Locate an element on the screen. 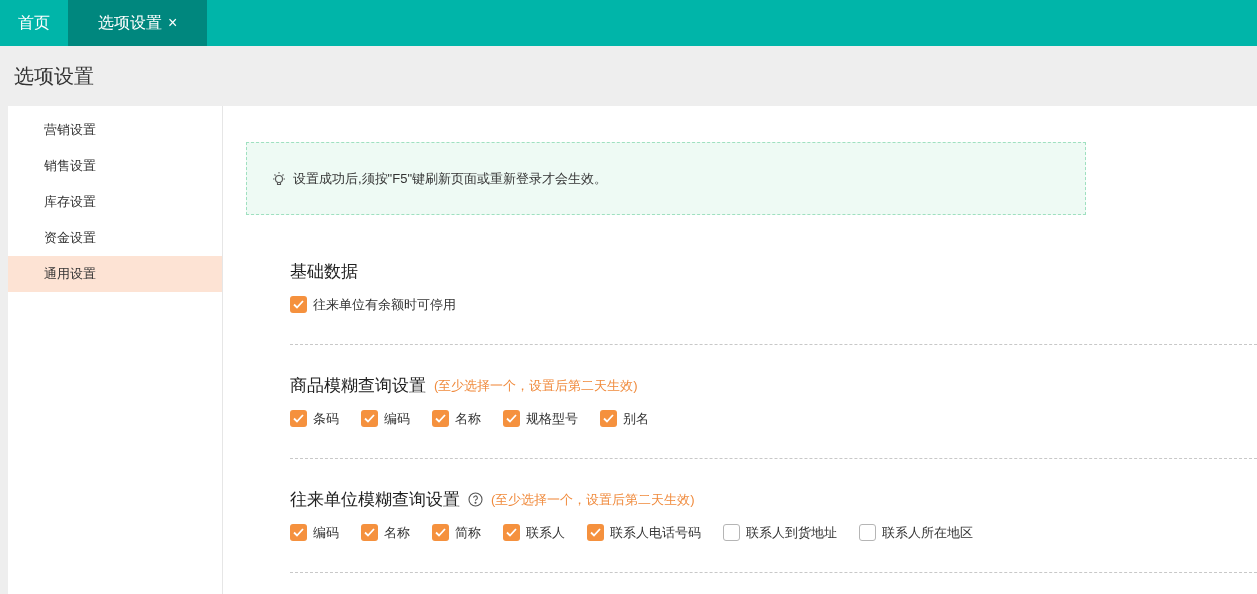 The image size is (1257, 594). sidebar-item: 库存设置 is located at coordinates (115, 202).